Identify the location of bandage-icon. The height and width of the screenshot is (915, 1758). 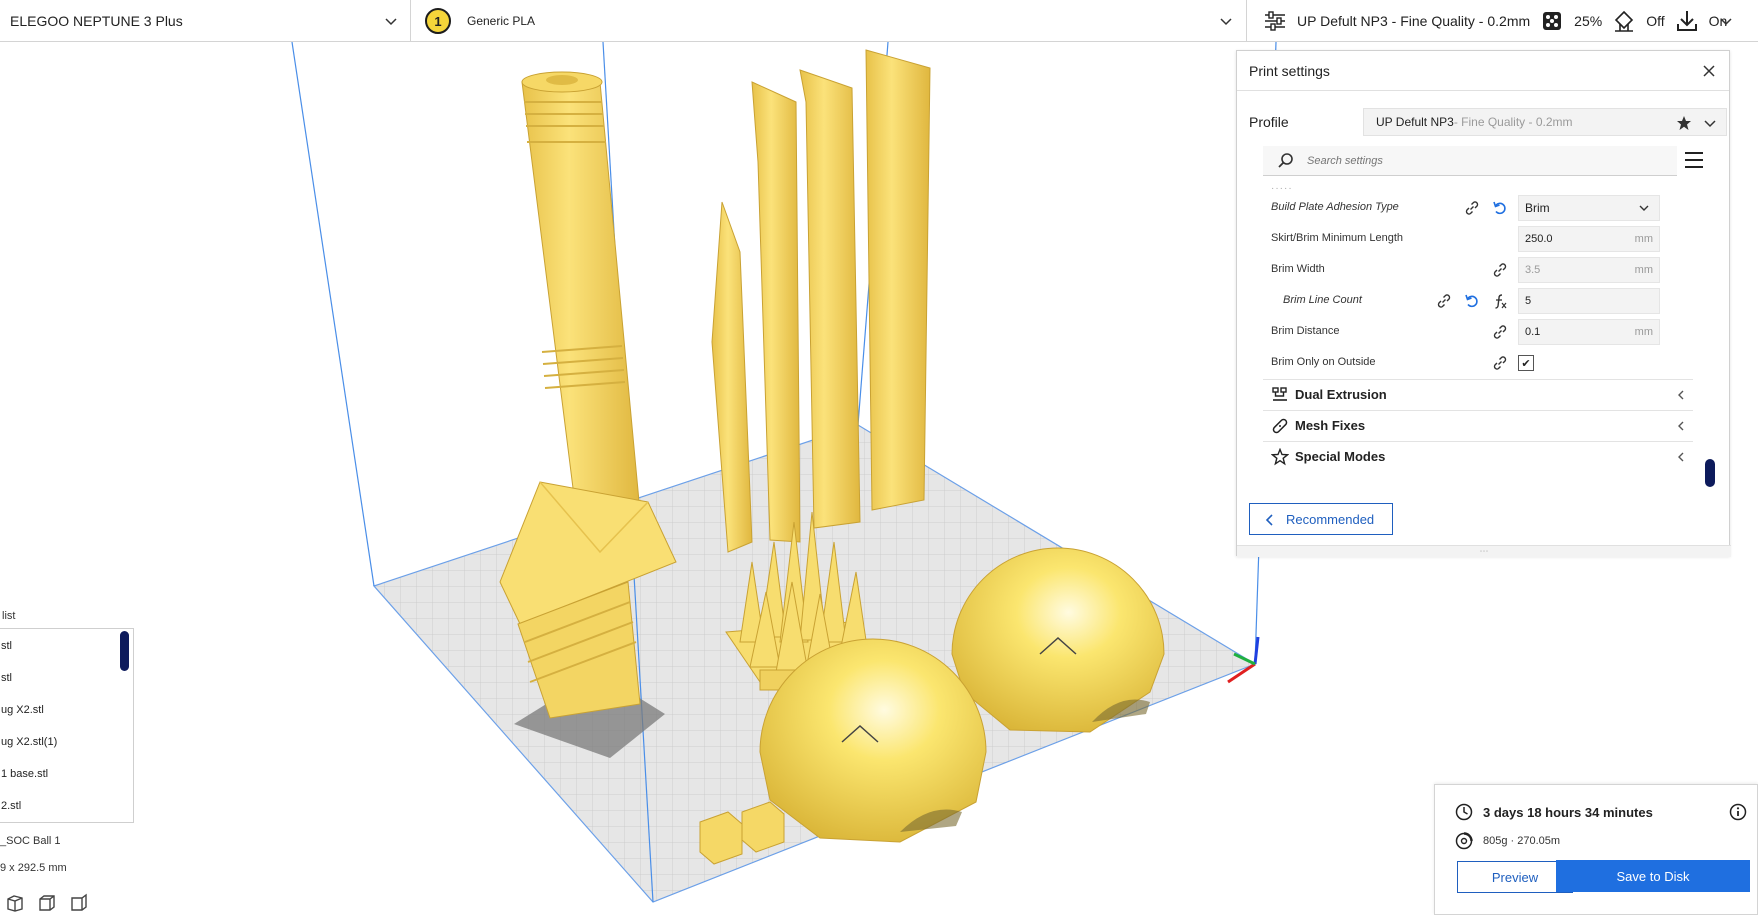
(1280, 426).